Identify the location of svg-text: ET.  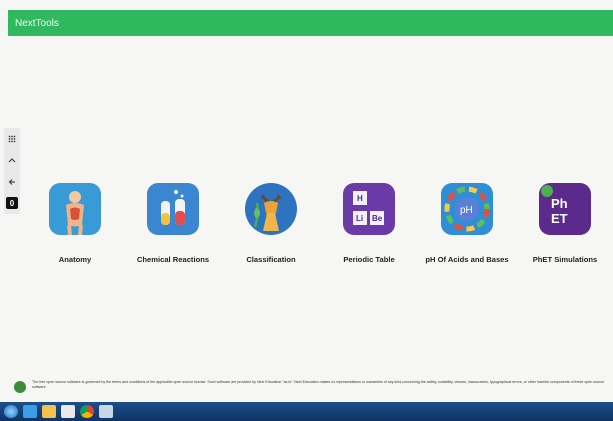
(559, 218).